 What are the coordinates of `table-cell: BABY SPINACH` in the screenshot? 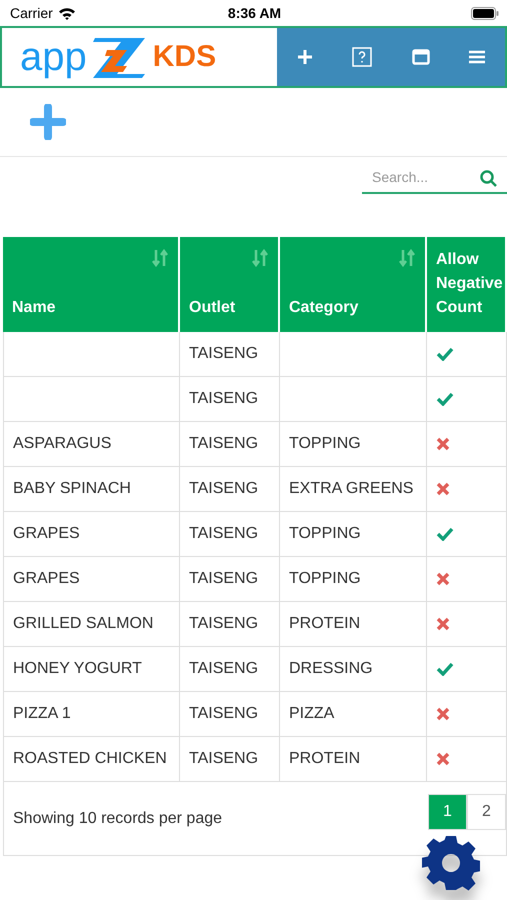 It's located at (91, 489).